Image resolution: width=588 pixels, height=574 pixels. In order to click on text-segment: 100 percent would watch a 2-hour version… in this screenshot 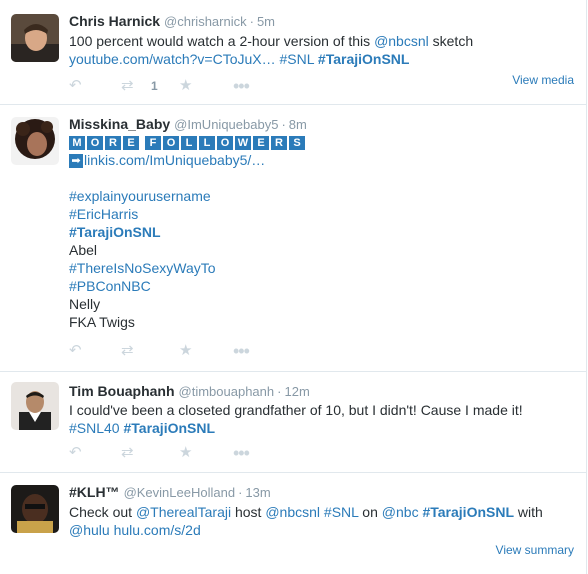, I will do `click(222, 41)`.